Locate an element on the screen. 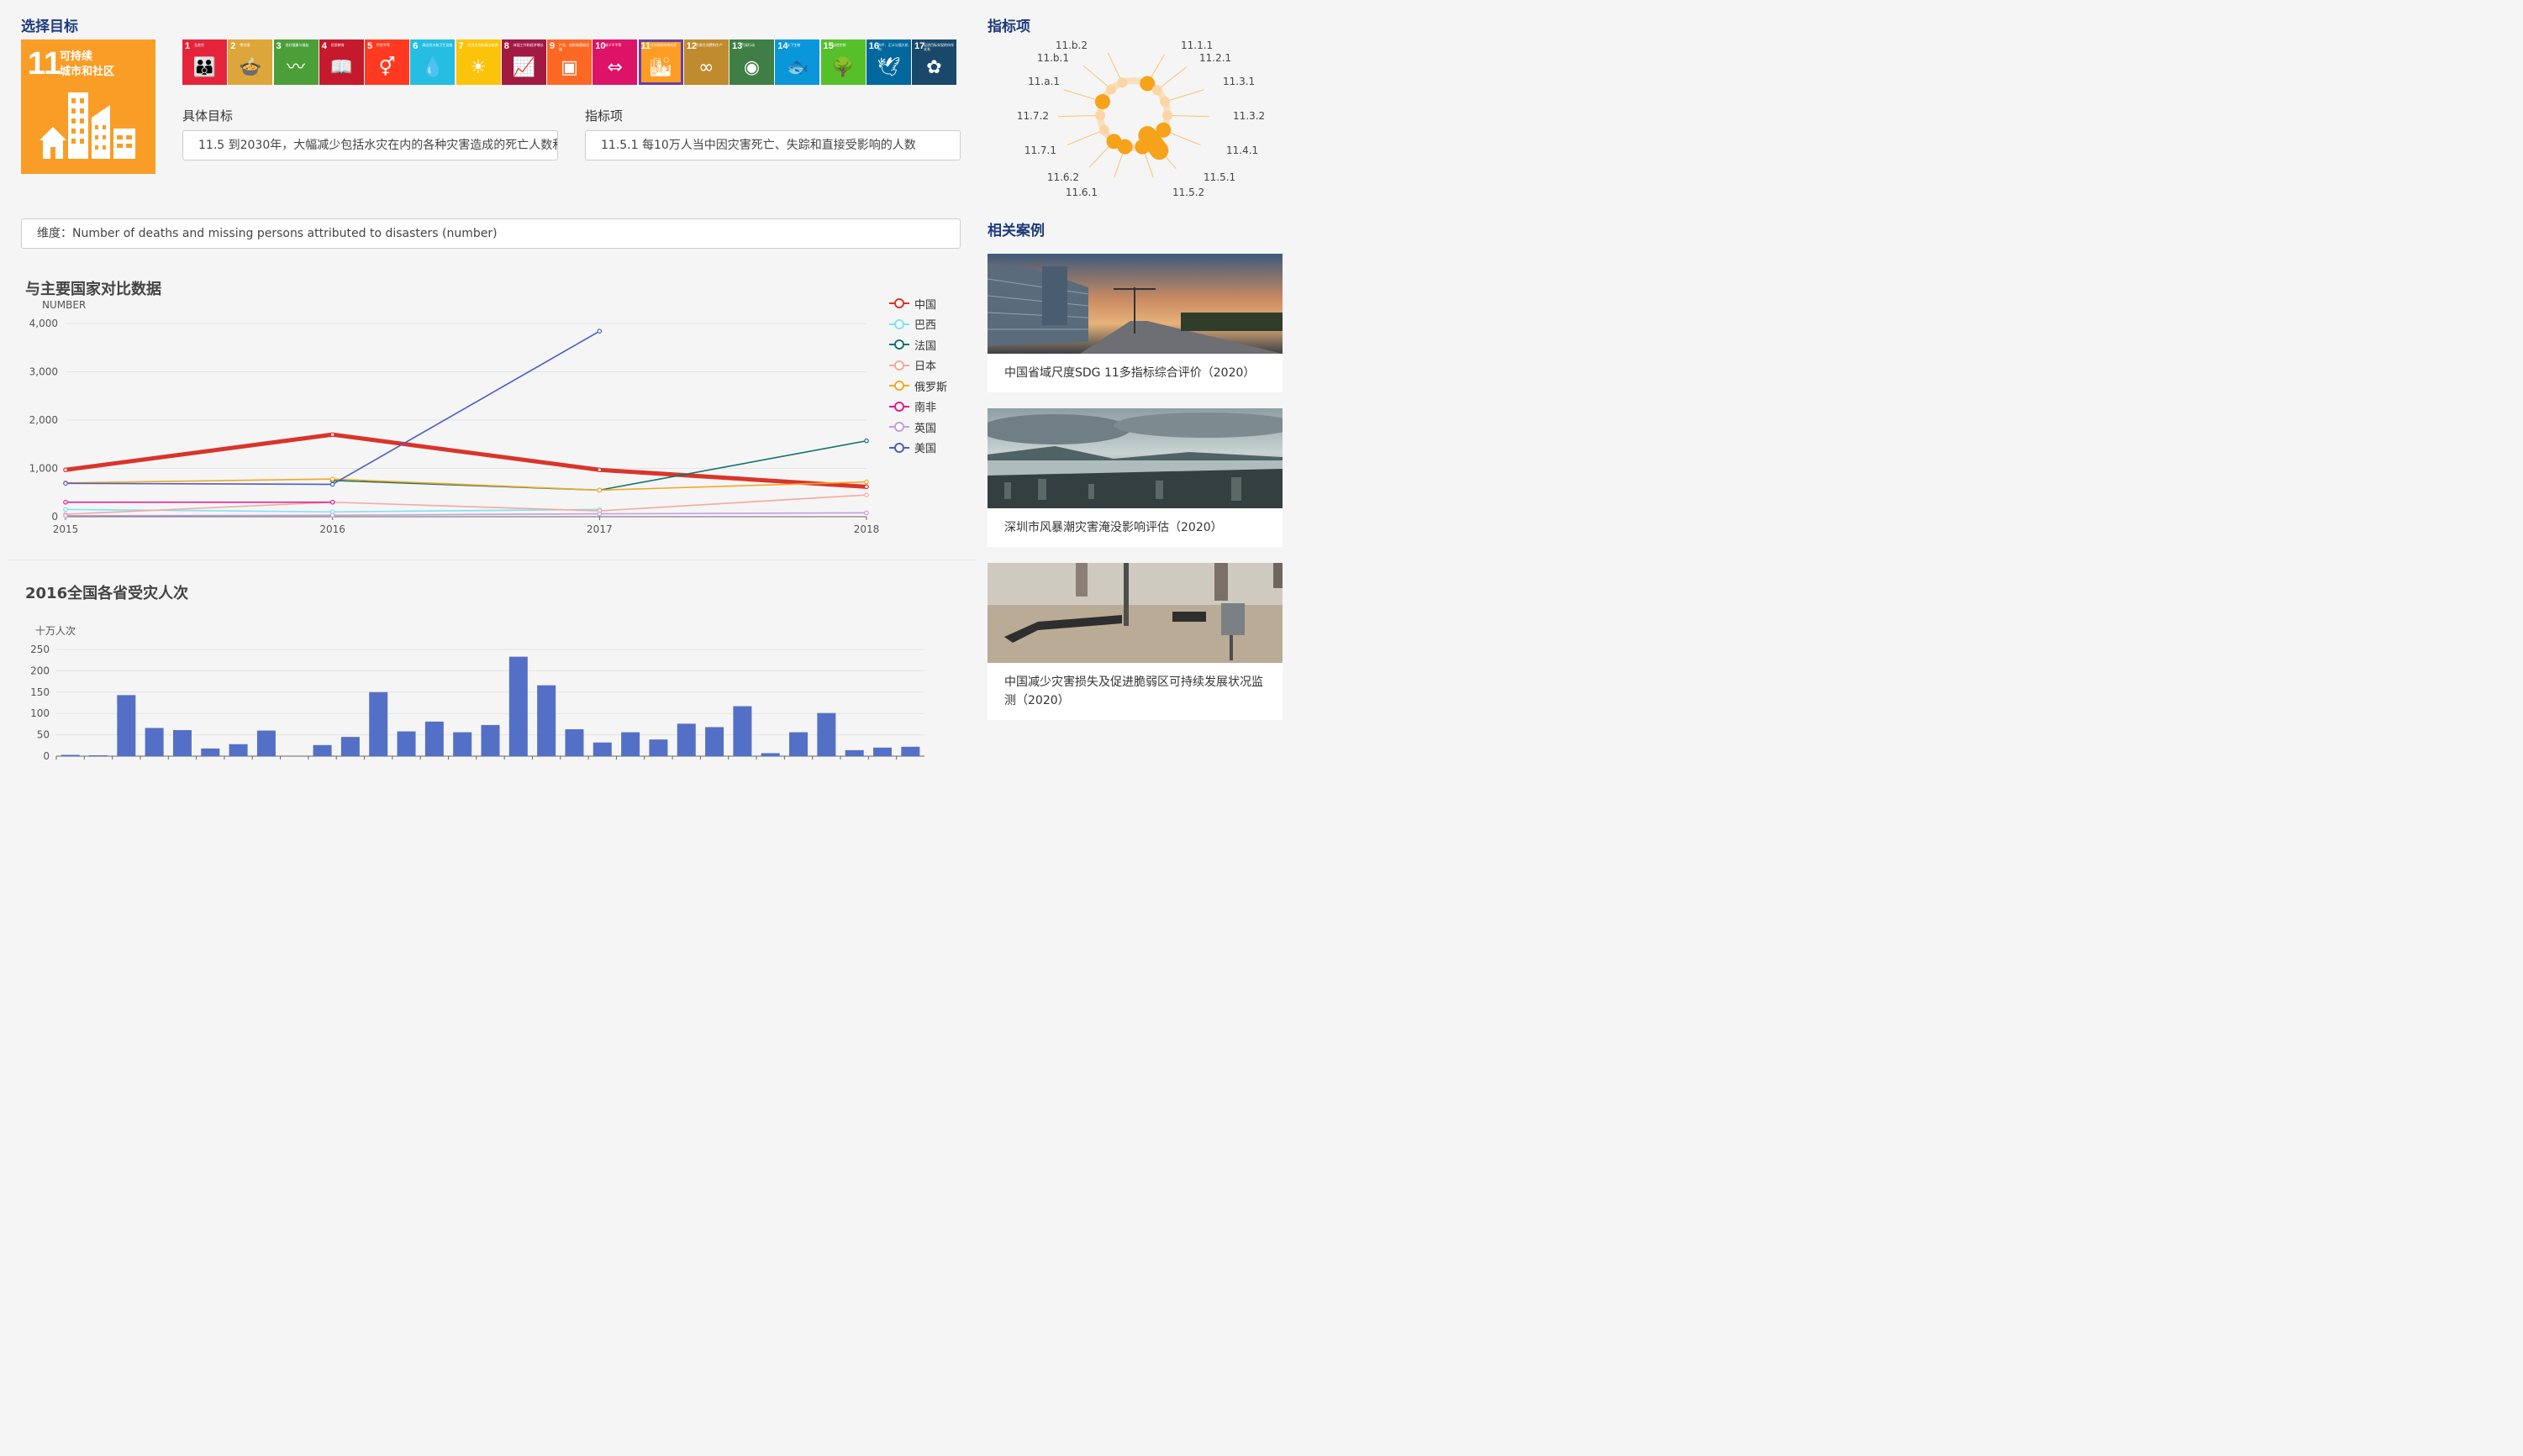 The height and width of the screenshot is (1456, 2523). radial-label: 11.b.2 is located at coordinates (1072, 45).